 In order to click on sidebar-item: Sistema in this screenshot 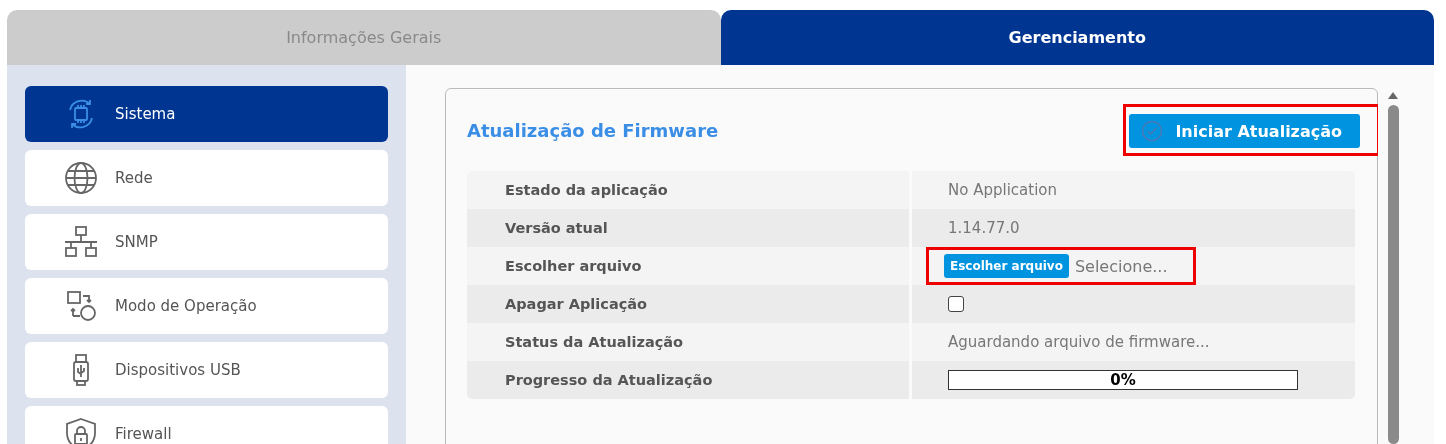, I will do `click(206, 114)`.